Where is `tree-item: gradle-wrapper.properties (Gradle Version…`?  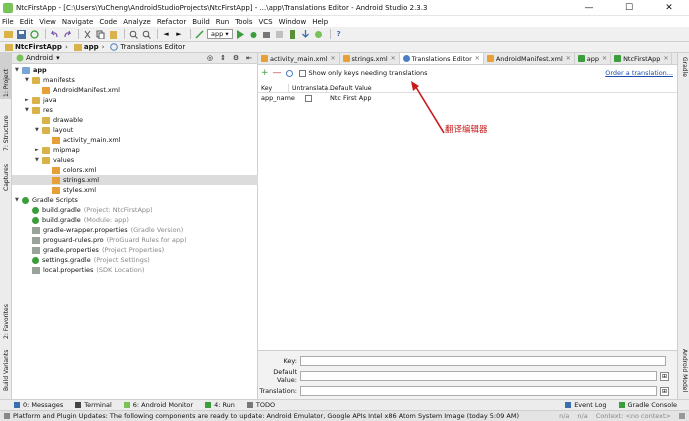 tree-item: gradle-wrapper.properties (Gradle Version… is located at coordinates (135, 230).